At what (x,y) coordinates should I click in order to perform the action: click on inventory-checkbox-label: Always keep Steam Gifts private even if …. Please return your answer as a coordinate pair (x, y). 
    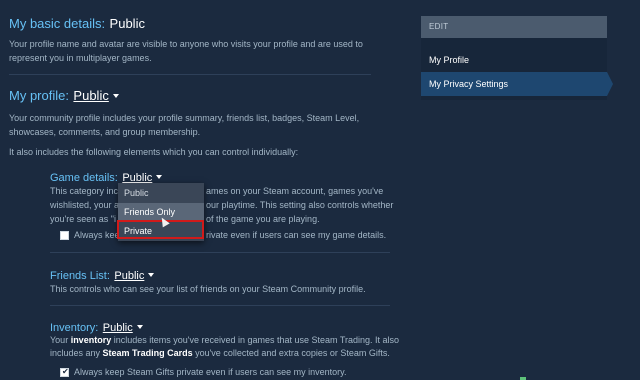
    Looking at the image, I should click on (210, 372).